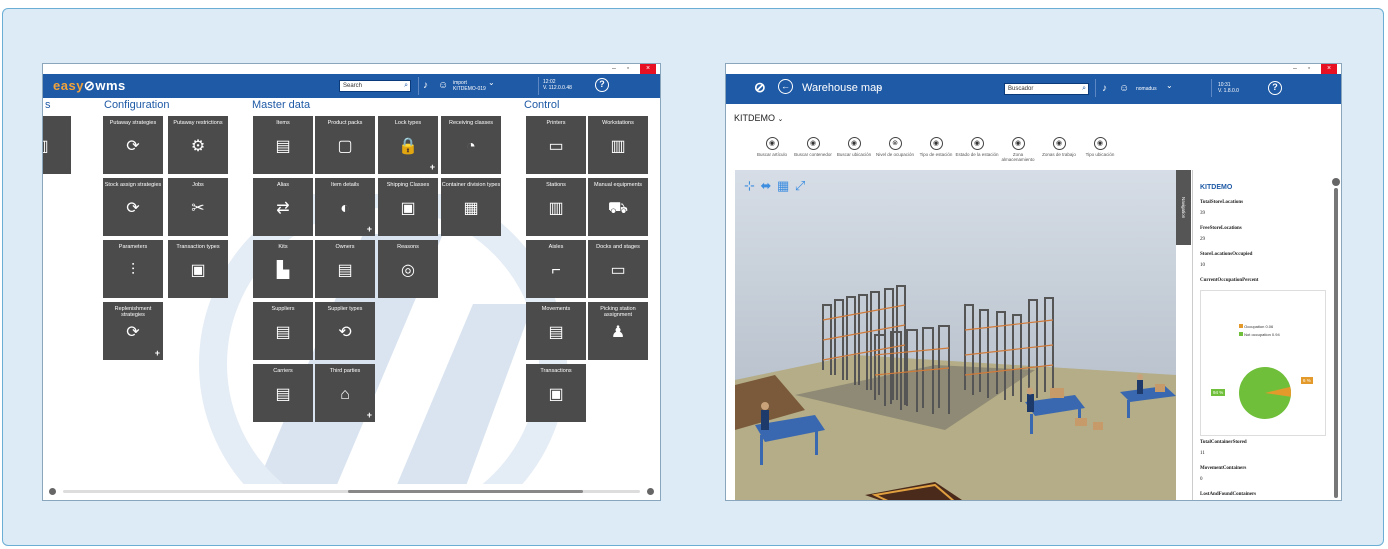 This screenshot has height=549, width=1388. Describe the element at coordinates (785, 86) in the screenshot. I see `back-arrow-icon: ←` at that location.